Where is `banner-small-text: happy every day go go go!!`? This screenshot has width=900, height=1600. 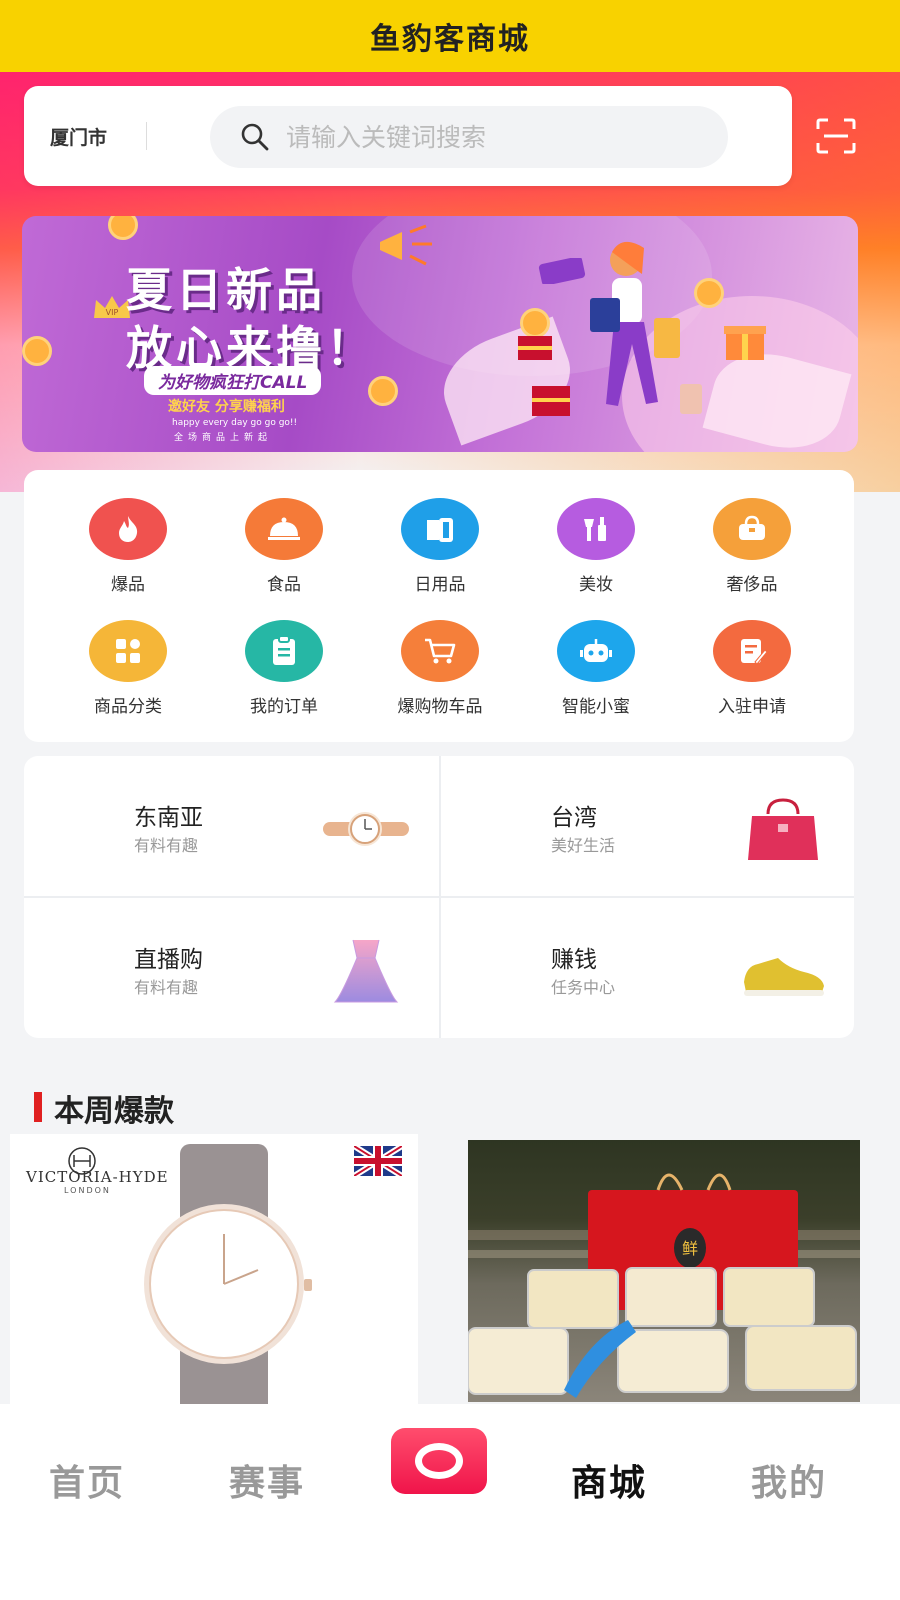 banner-small-text: happy every day go go go!! is located at coordinates (235, 423).